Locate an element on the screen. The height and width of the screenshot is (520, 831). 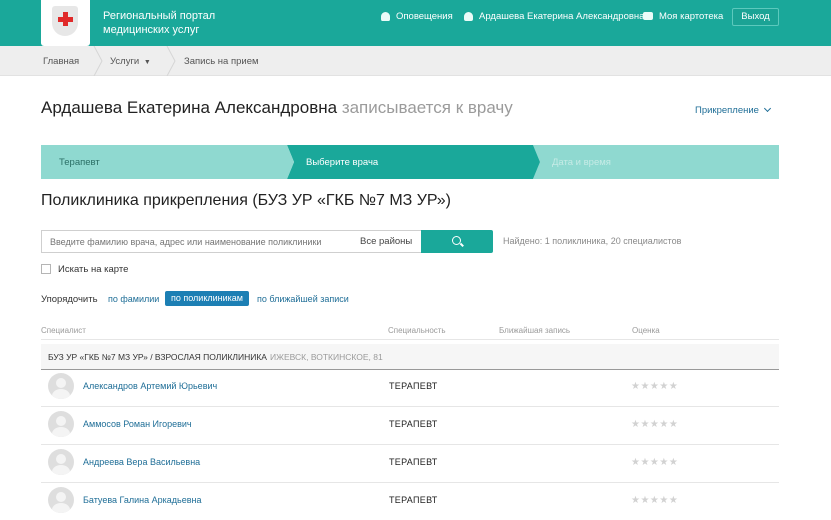
search-button is located at coordinates (457, 241).